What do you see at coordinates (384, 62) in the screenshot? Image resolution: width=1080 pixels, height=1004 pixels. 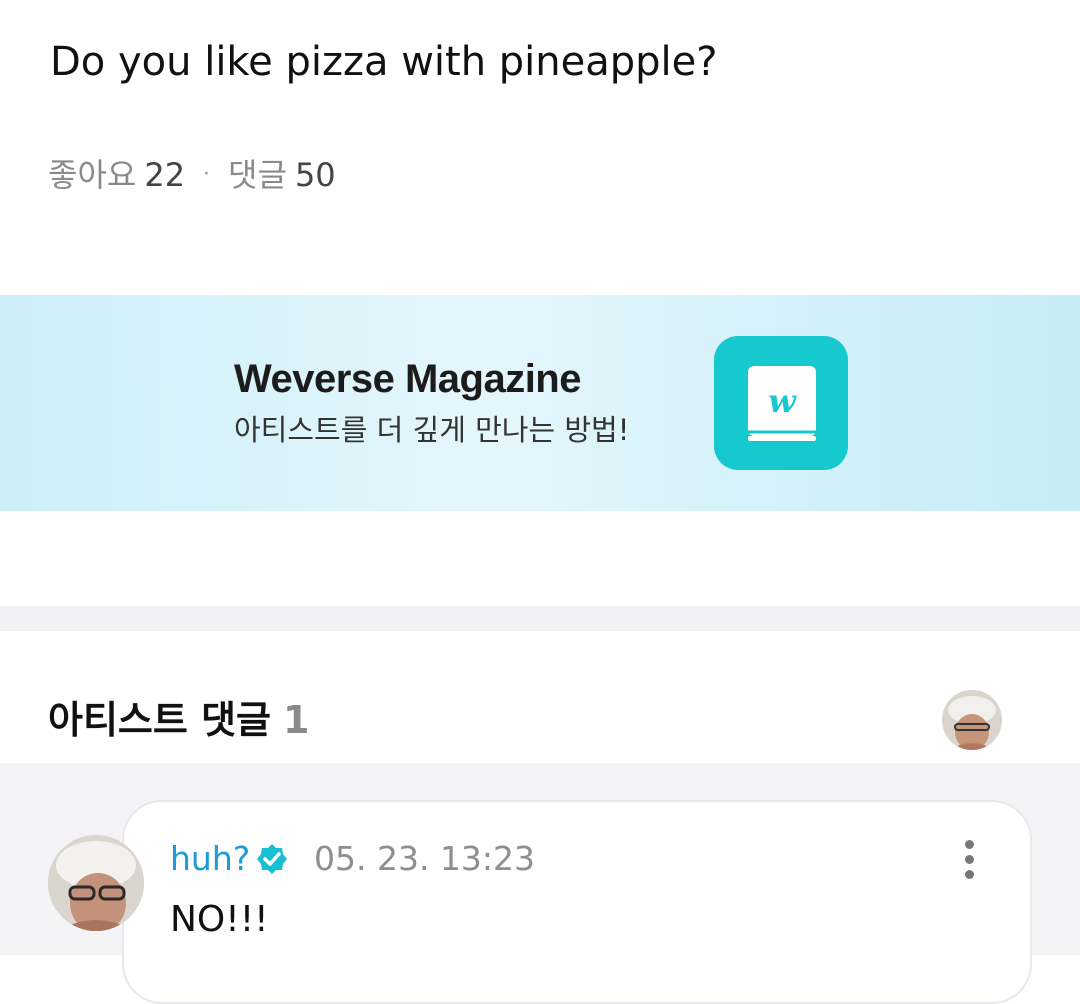 I see `post-text: Do you like pizza with pineapple?` at bounding box center [384, 62].